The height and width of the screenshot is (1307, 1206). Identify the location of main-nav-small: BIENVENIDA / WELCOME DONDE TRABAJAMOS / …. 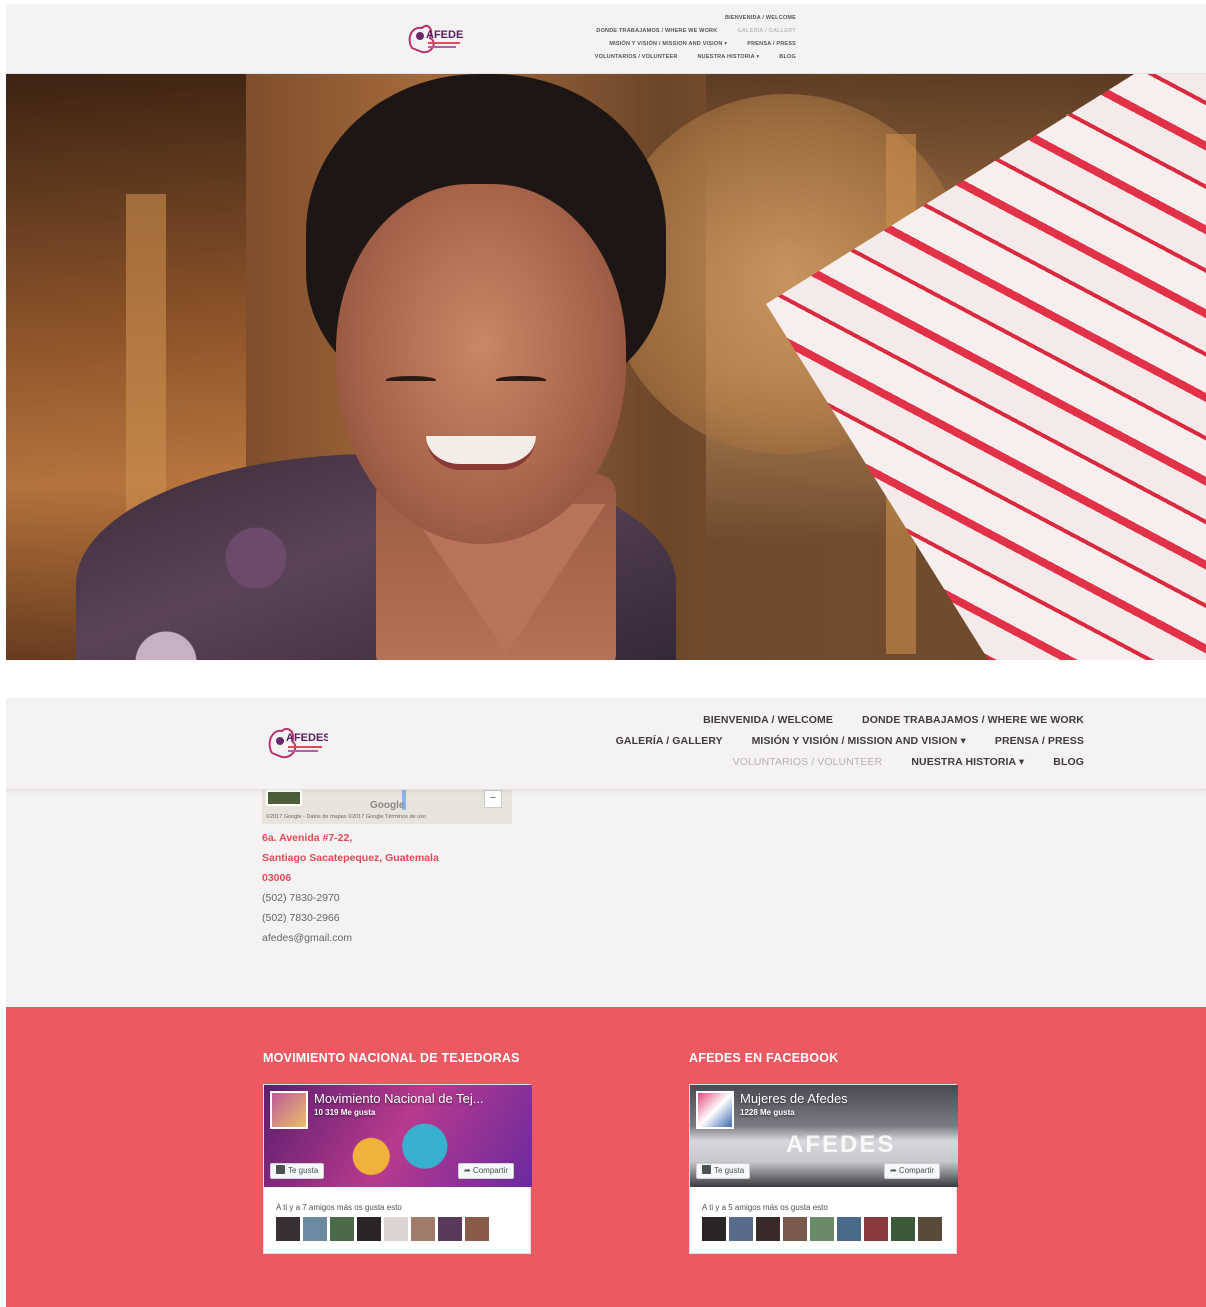
(631, 38).